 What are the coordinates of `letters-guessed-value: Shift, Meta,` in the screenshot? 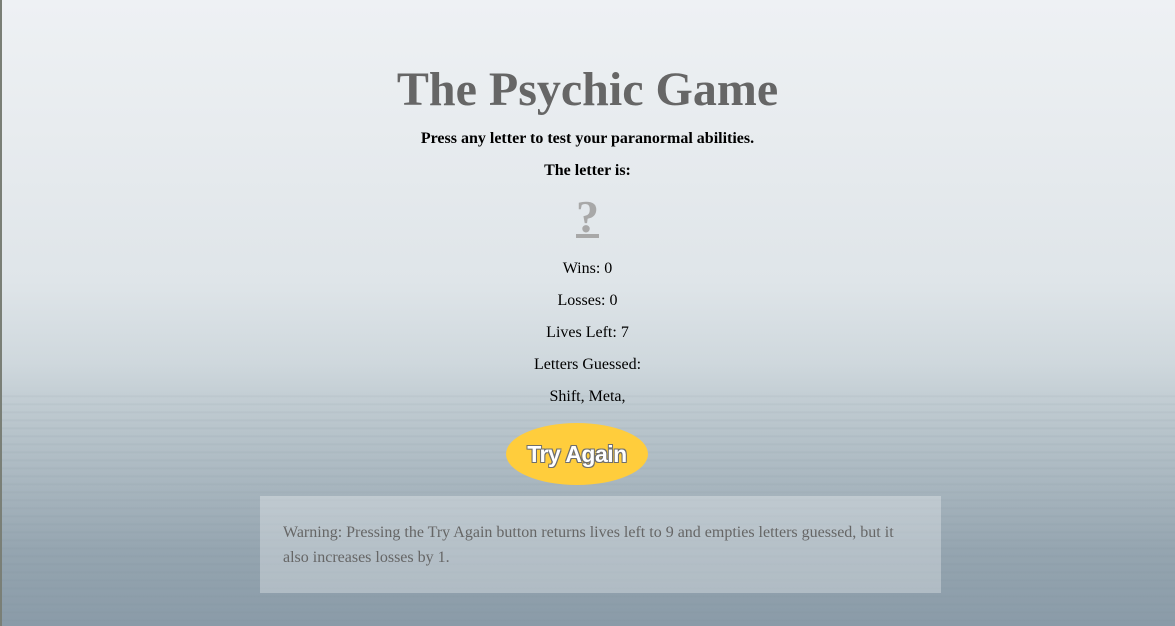 It's located at (587, 396).